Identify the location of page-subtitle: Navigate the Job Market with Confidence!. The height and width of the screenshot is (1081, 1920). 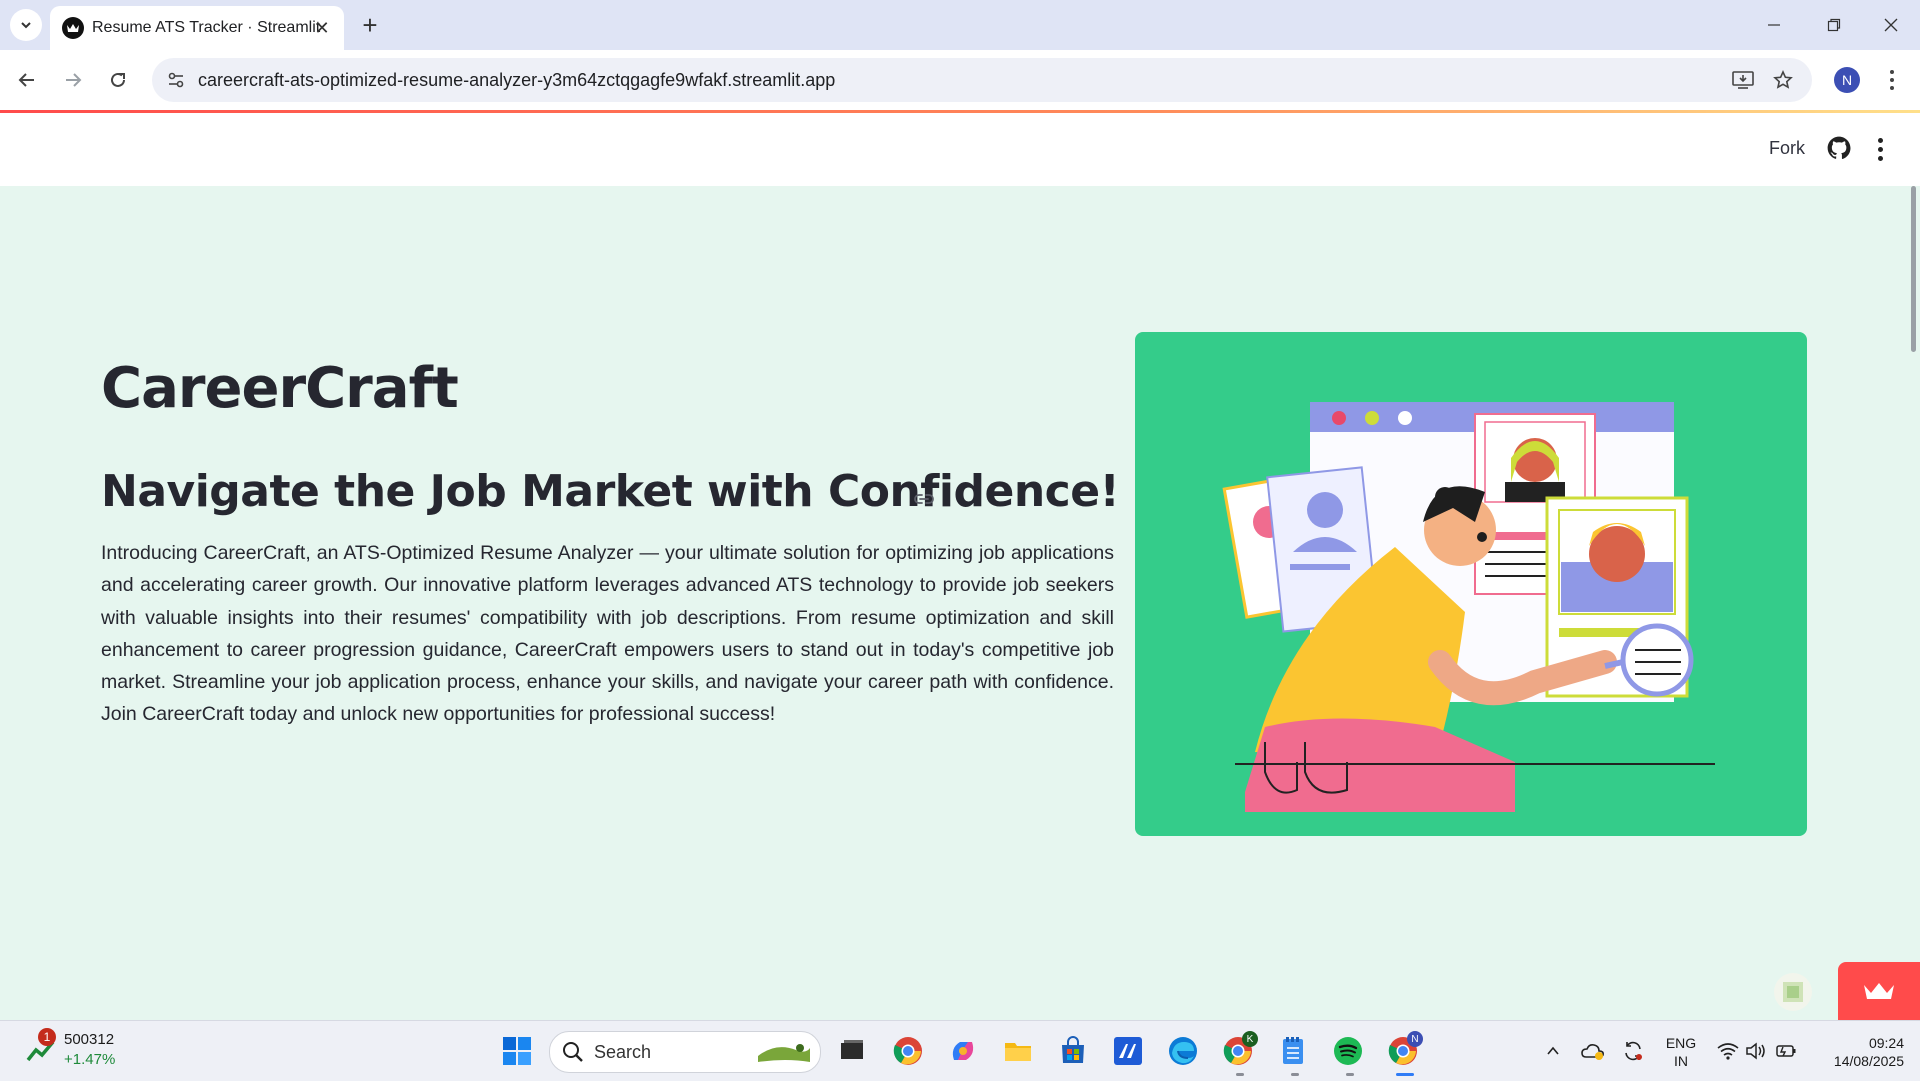
(610, 491).